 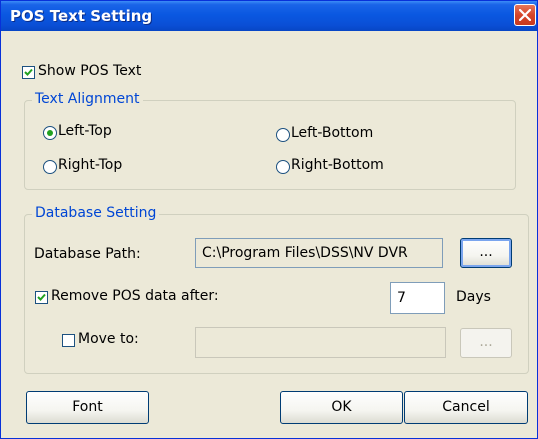 I want to click on days-unit-label: Days, so click(x=473, y=297).